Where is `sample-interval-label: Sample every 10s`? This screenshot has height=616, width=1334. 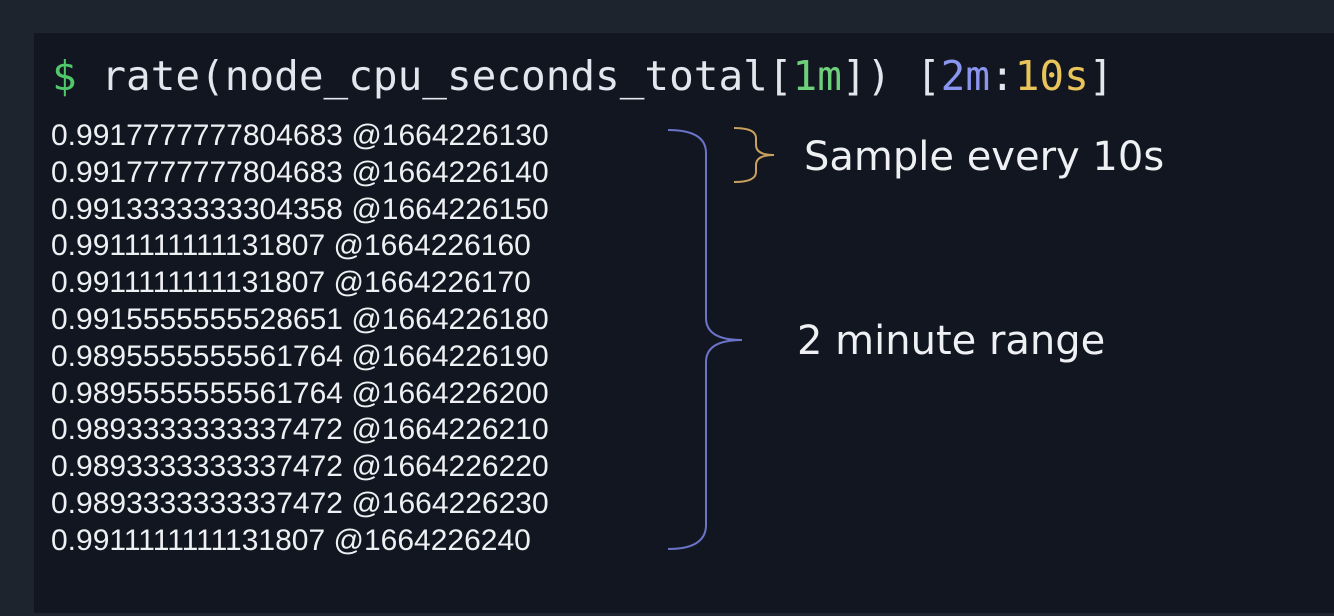 sample-interval-label: Sample every 10s is located at coordinates (984, 157).